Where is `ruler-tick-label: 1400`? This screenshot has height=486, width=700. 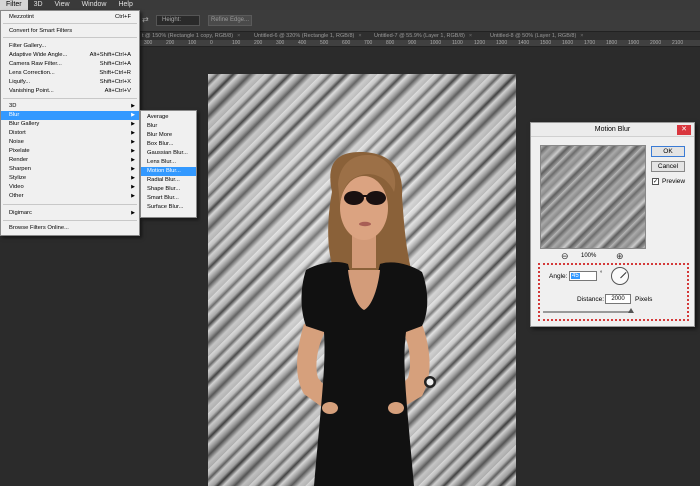 ruler-tick-label: 1400 is located at coordinates (524, 43).